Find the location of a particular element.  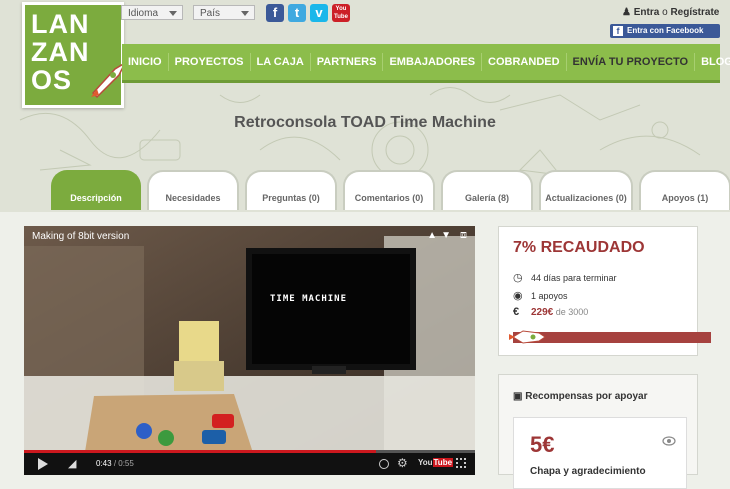

backers-row: ◉ 1 apoyos is located at coordinates (540, 295).